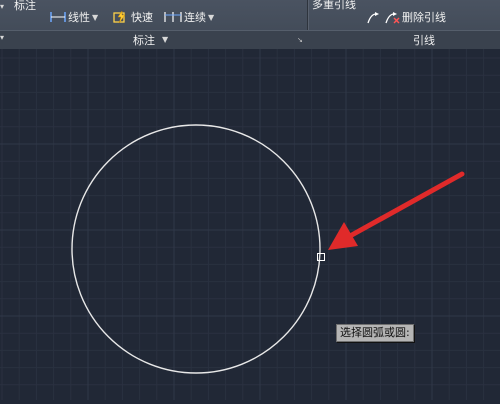 Image resolution: width=500 pixels, height=404 pixels. What do you see at coordinates (79, 17) in the screenshot?
I see `linear-dimension-label: 线性` at bounding box center [79, 17].